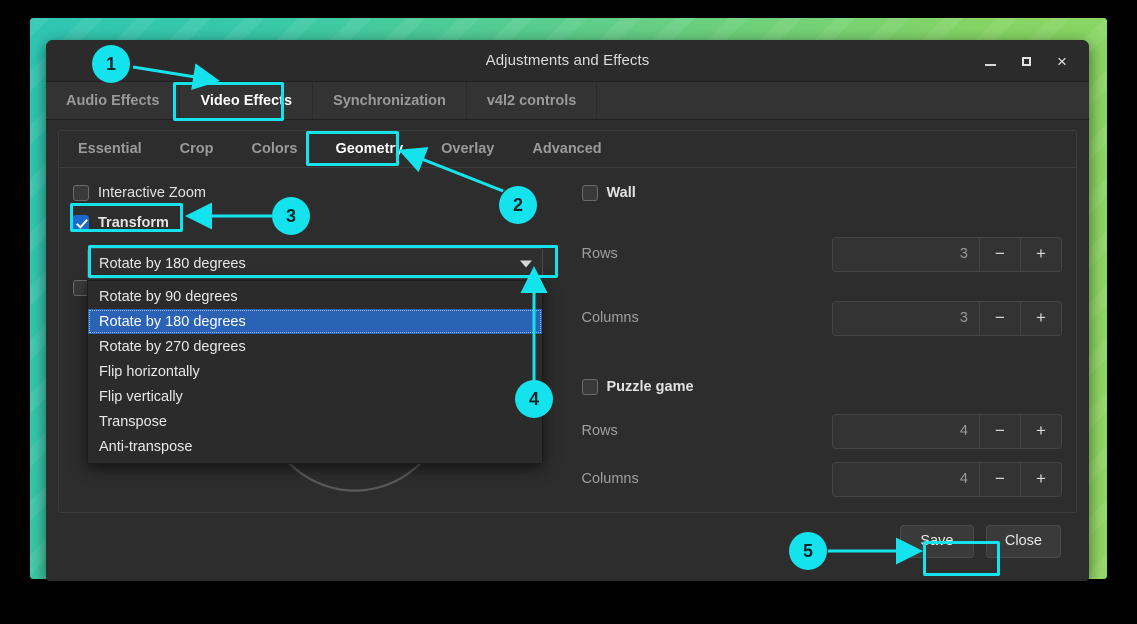  I want to click on tab-overlay: Overlay, so click(467, 149).